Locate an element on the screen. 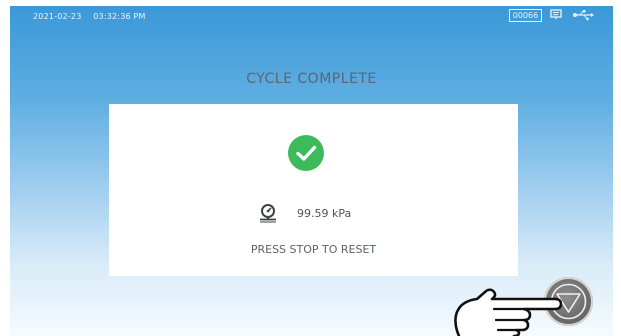 This screenshot has height=336, width=621. cycle-counter-badge: 00066 is located at coordinates (525, 15).